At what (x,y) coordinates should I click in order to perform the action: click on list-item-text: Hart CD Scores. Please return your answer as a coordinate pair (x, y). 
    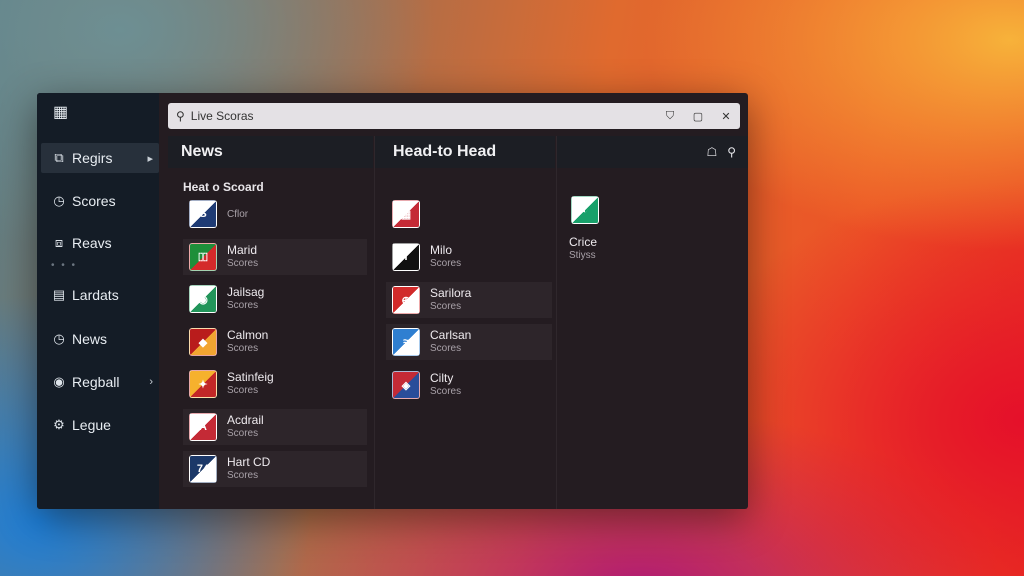
    Looking at the image, I should click on (248, 469).